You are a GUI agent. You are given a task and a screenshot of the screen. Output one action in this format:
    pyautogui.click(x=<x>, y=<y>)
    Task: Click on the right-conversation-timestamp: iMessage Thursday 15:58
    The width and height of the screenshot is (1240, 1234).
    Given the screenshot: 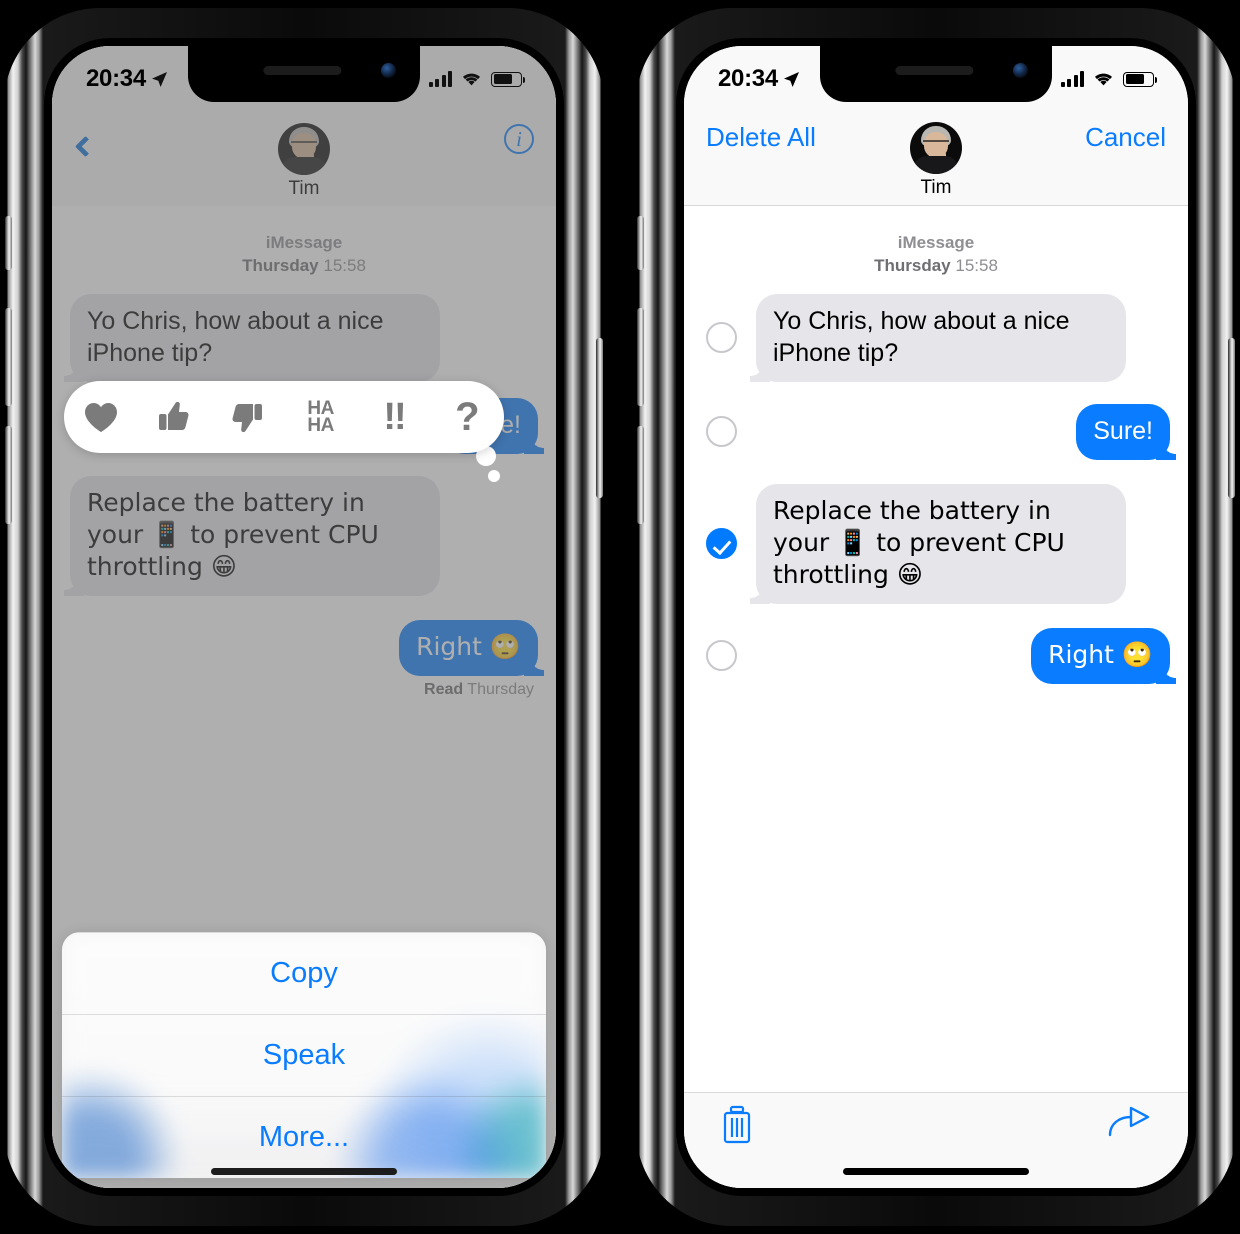 What is the action you would take?
    pyautogui.click(x=936, y=255)
    